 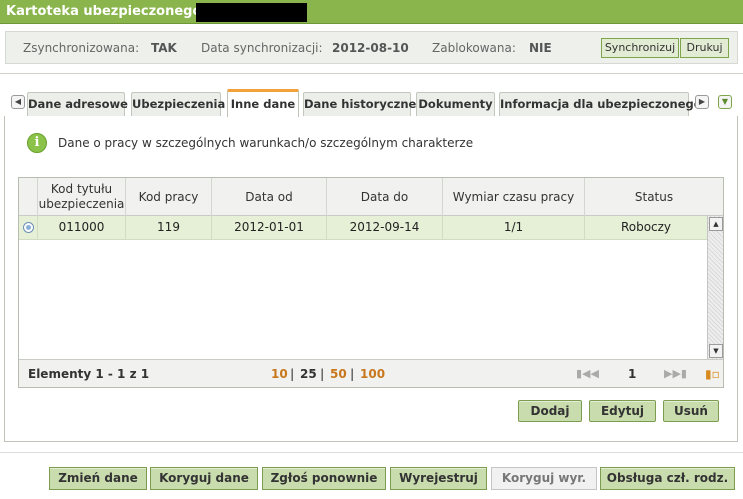 What do you see at coordinates (513, 227) in the screenshot?
I see `cell-wymiar: 1/1` at bounding box center [513, 227].